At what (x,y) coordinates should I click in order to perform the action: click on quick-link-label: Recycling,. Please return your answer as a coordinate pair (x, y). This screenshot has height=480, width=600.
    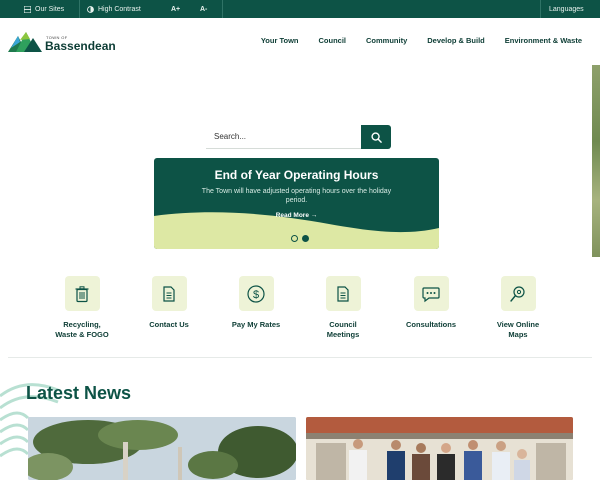
    Looking at the image, I should click on (82, 324).